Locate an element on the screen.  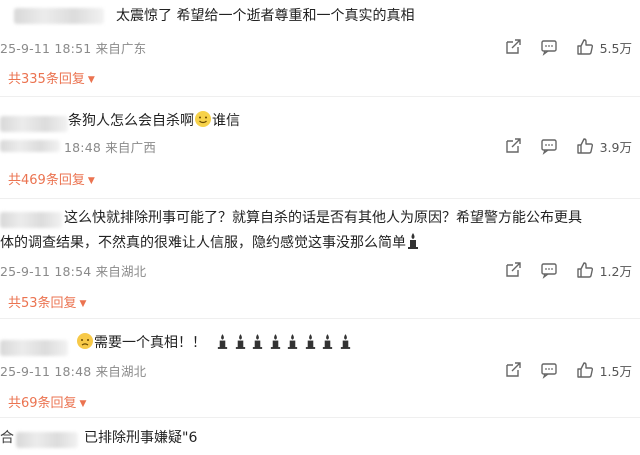
reply-count-link: 共335条回复 ▼ is located at coordinates (51, 77).